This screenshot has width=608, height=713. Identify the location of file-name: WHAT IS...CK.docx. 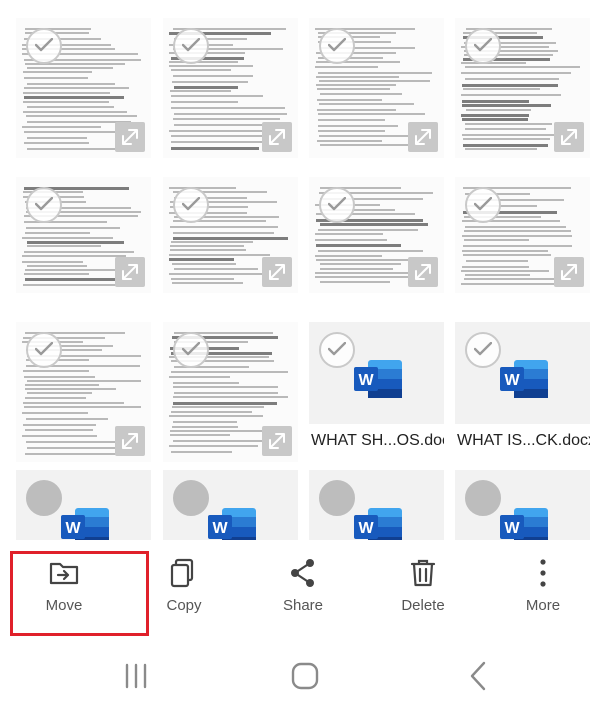
(522, 443).